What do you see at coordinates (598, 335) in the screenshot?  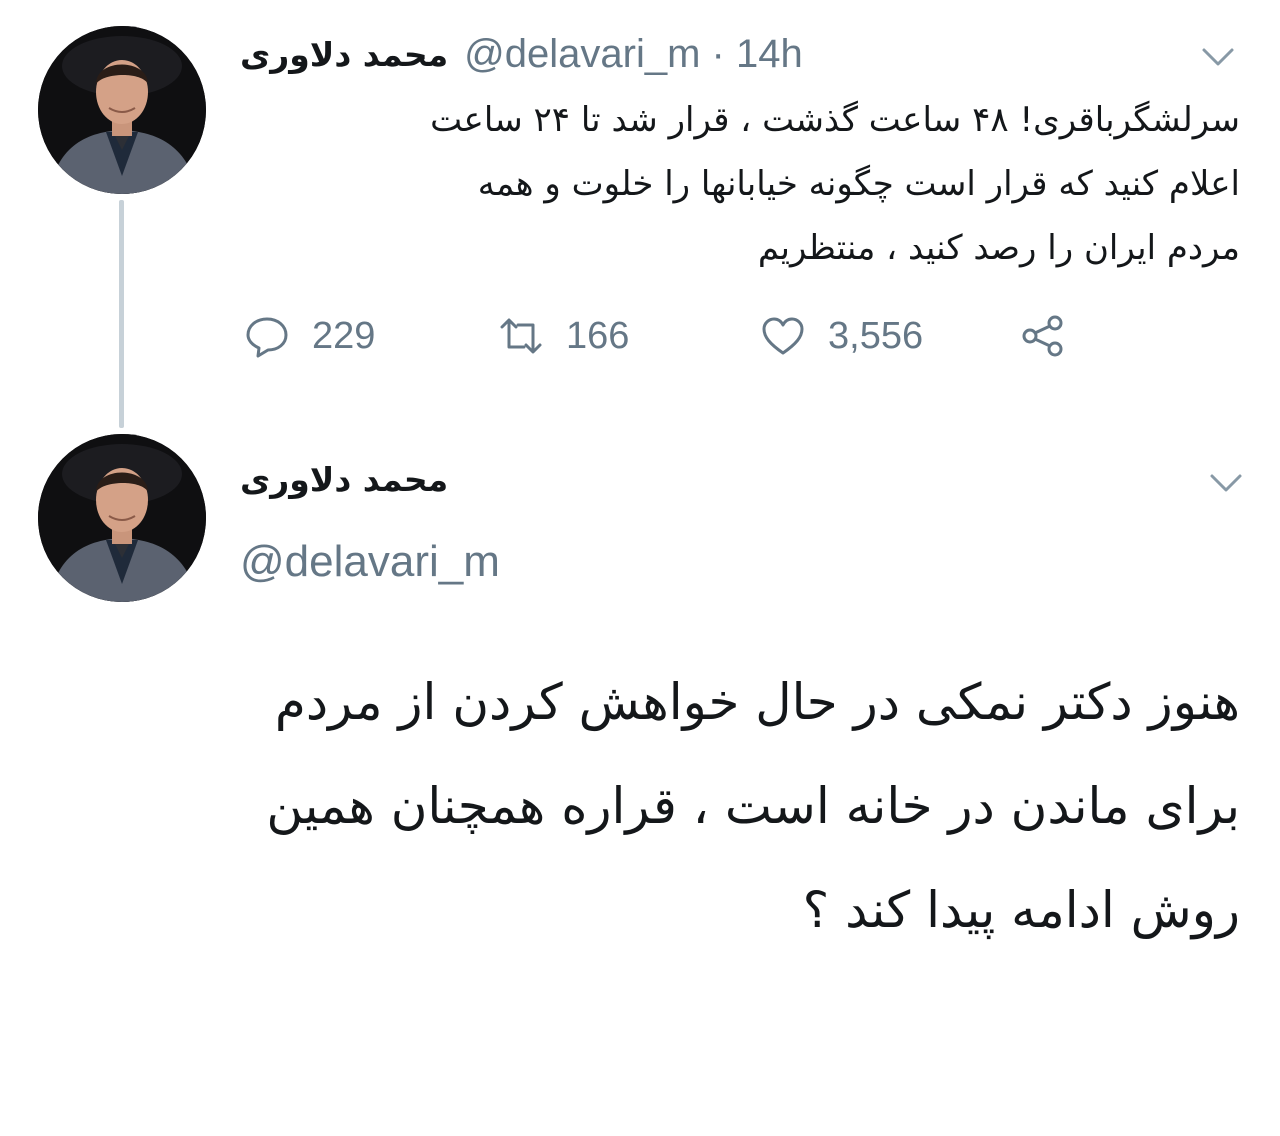 I see `retweet-count: 166` at bounding box center [598, 335].